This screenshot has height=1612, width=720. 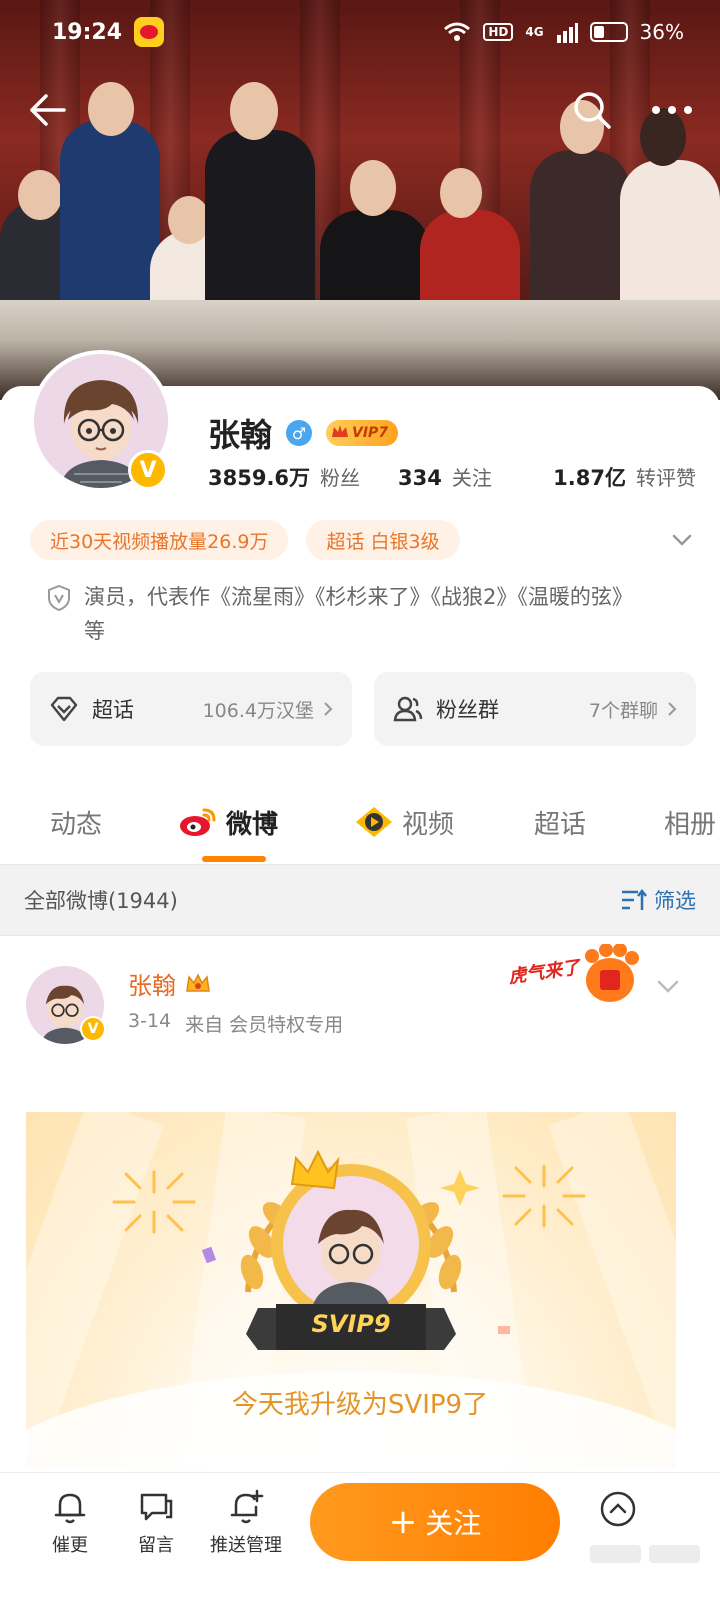 What do you see at coordinates (589, 478) in the screenshot?
I see `stat-interactions-count: 1.87亿` at bounding box center [589, 478].